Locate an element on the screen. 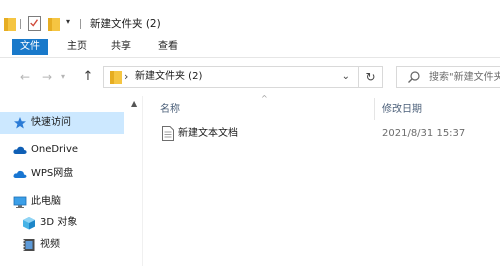 Image resolution: width=500 pixels, height=266 pixels. breadcrumb-current-folder: 新建文件夹 (2) is located at coordinates (168, 77).